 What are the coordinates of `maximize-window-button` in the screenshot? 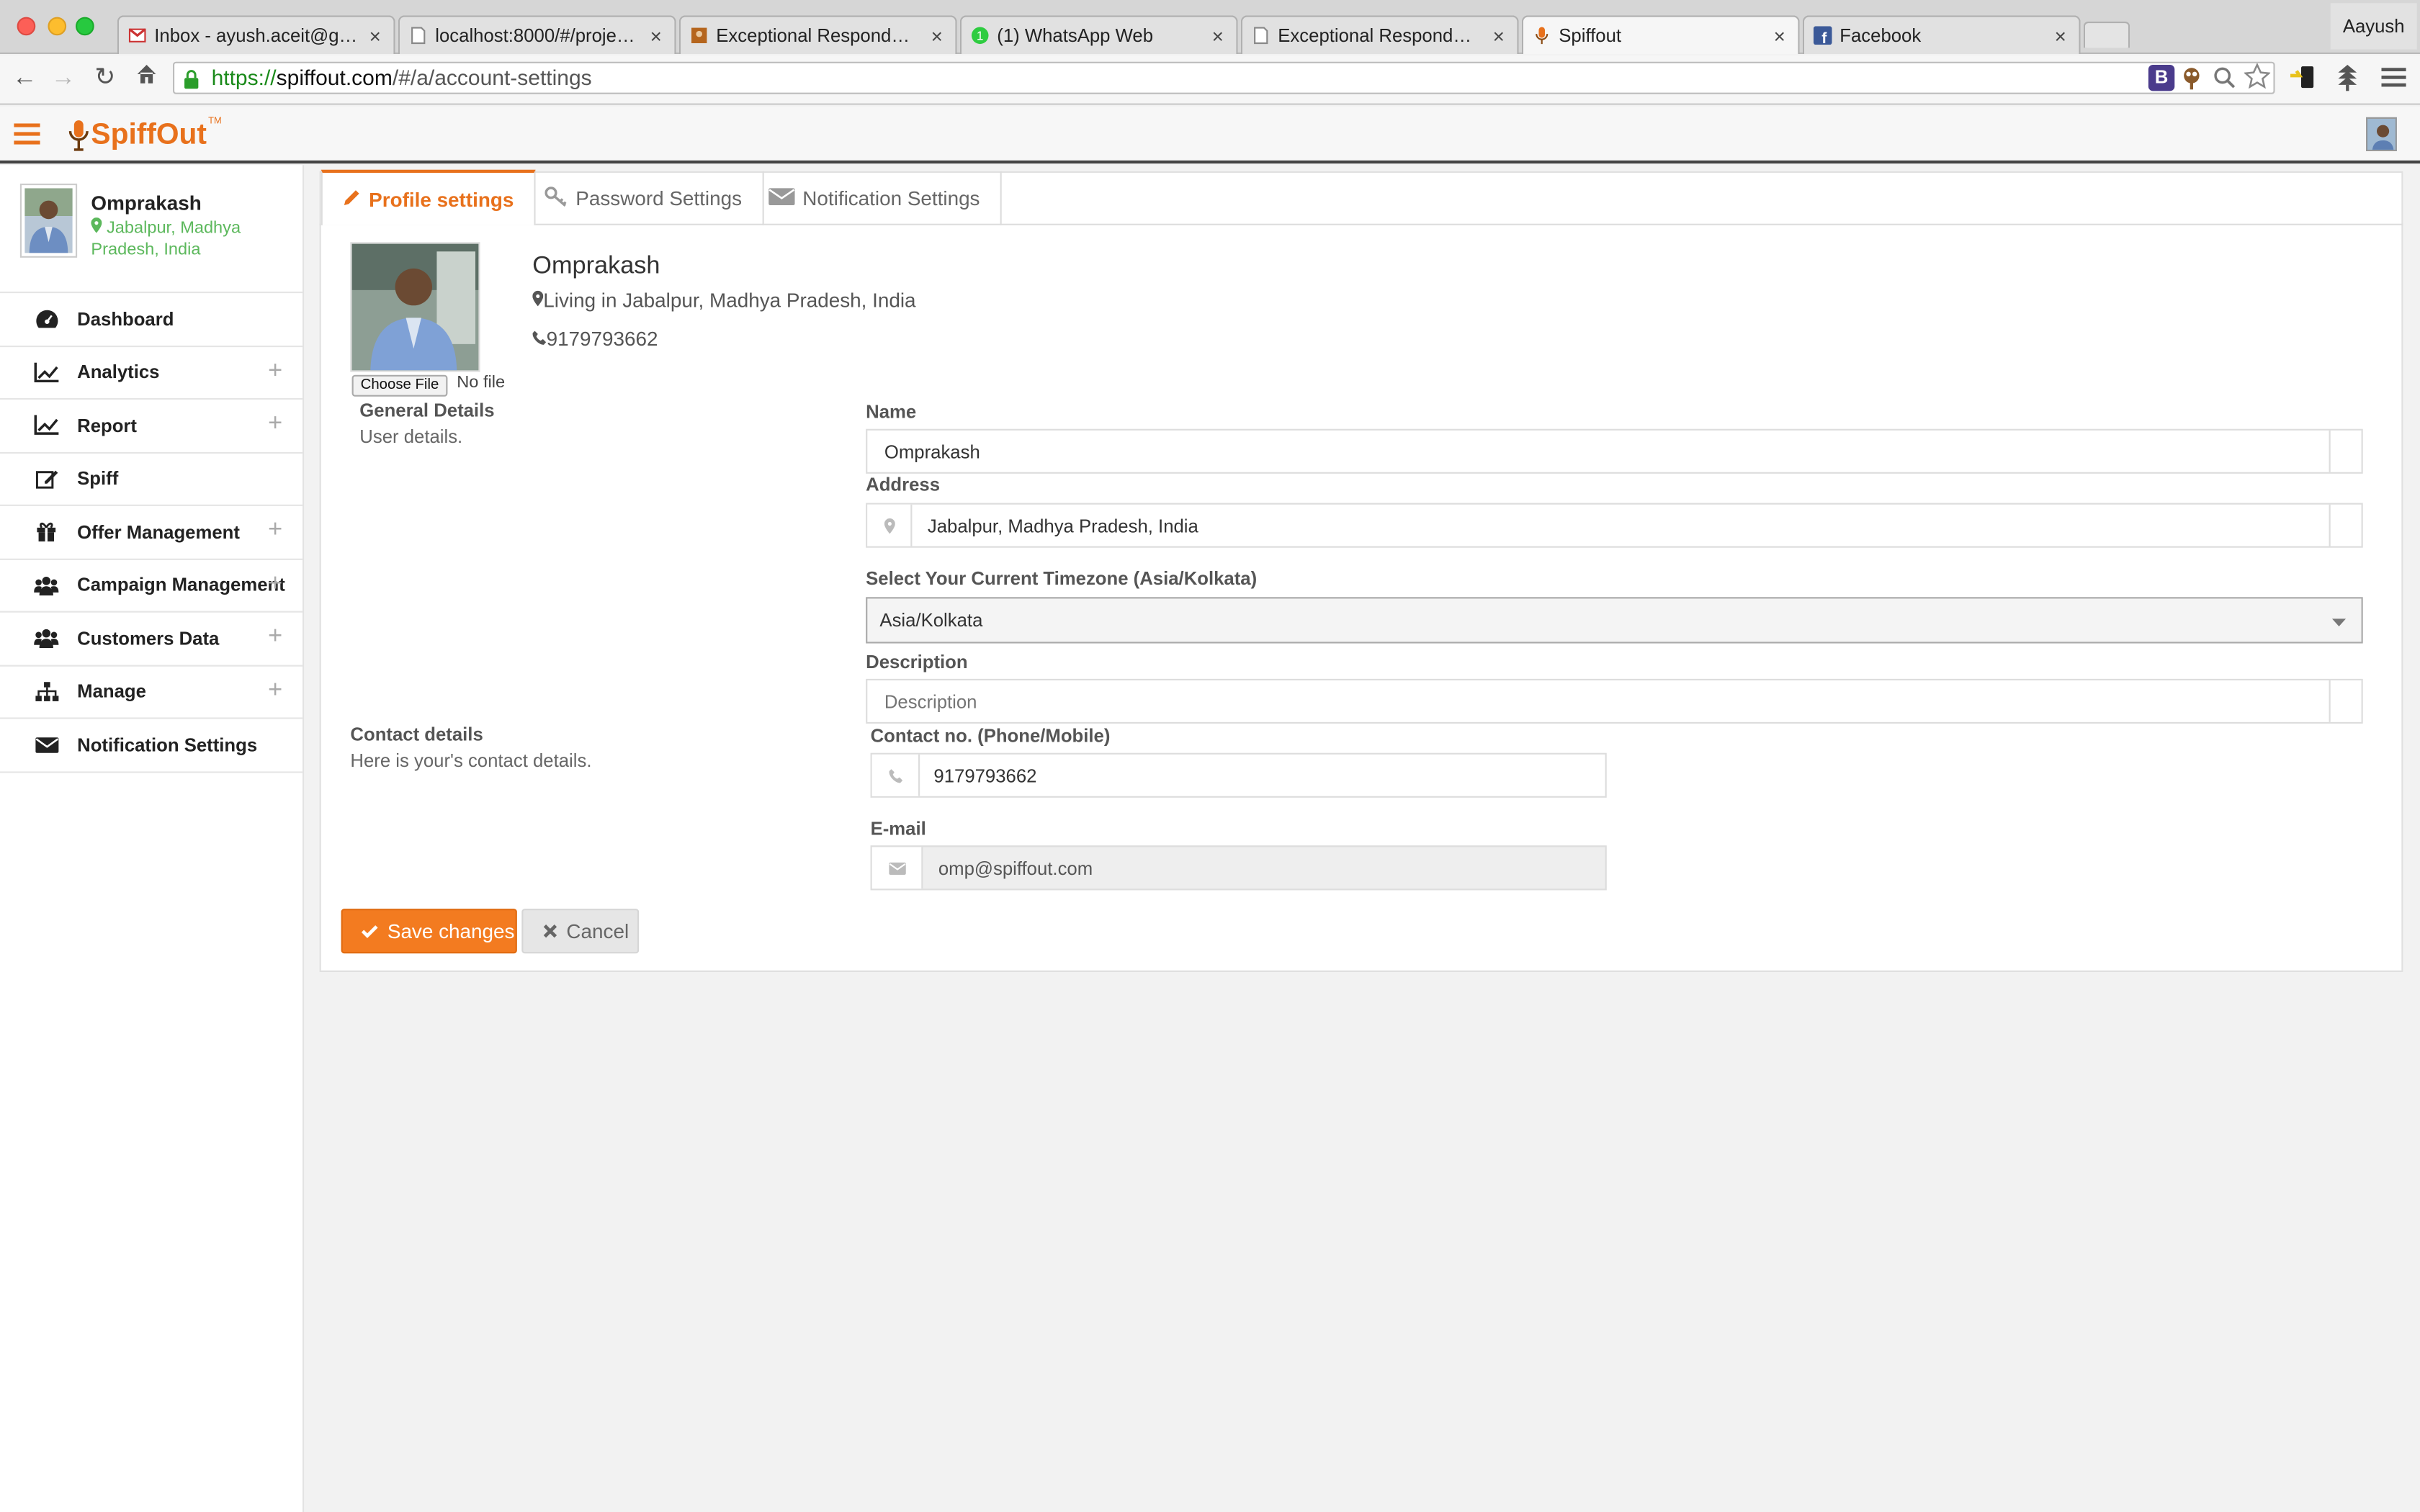 It's located at (85, 26).